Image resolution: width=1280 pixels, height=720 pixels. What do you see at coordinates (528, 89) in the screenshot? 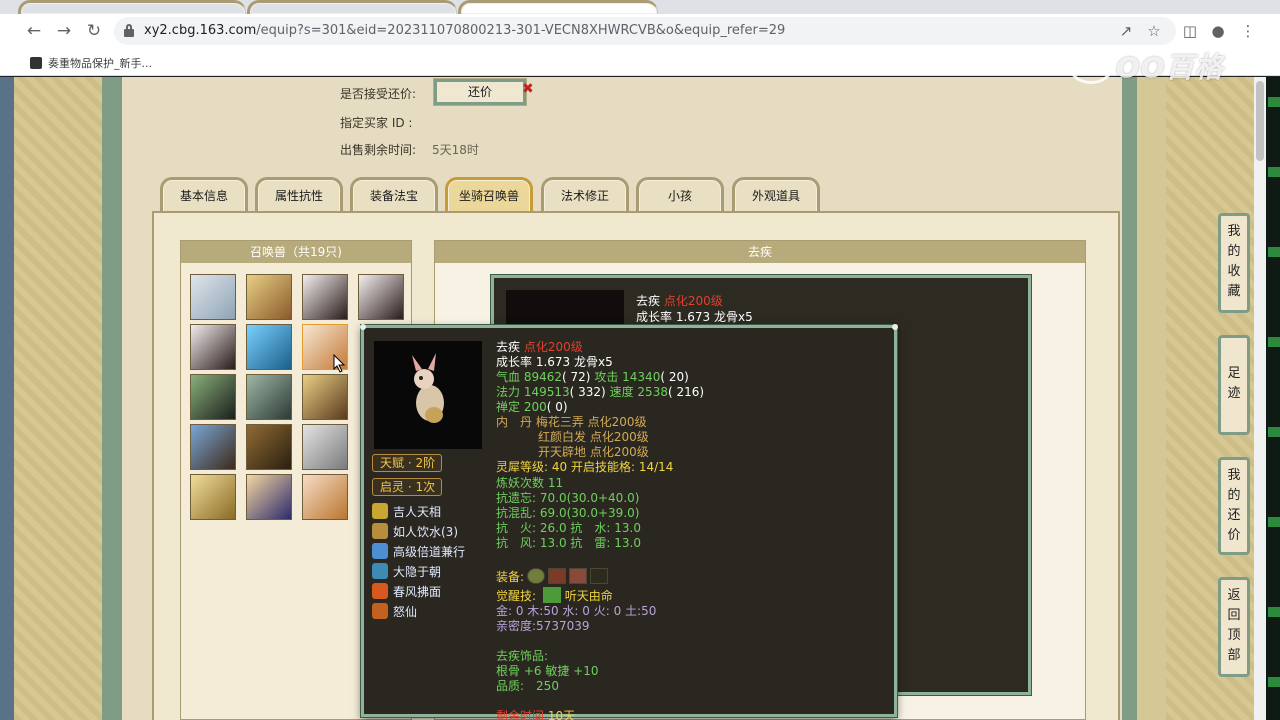
I see `close-icon: ✖` at bounding box center [528, 89].